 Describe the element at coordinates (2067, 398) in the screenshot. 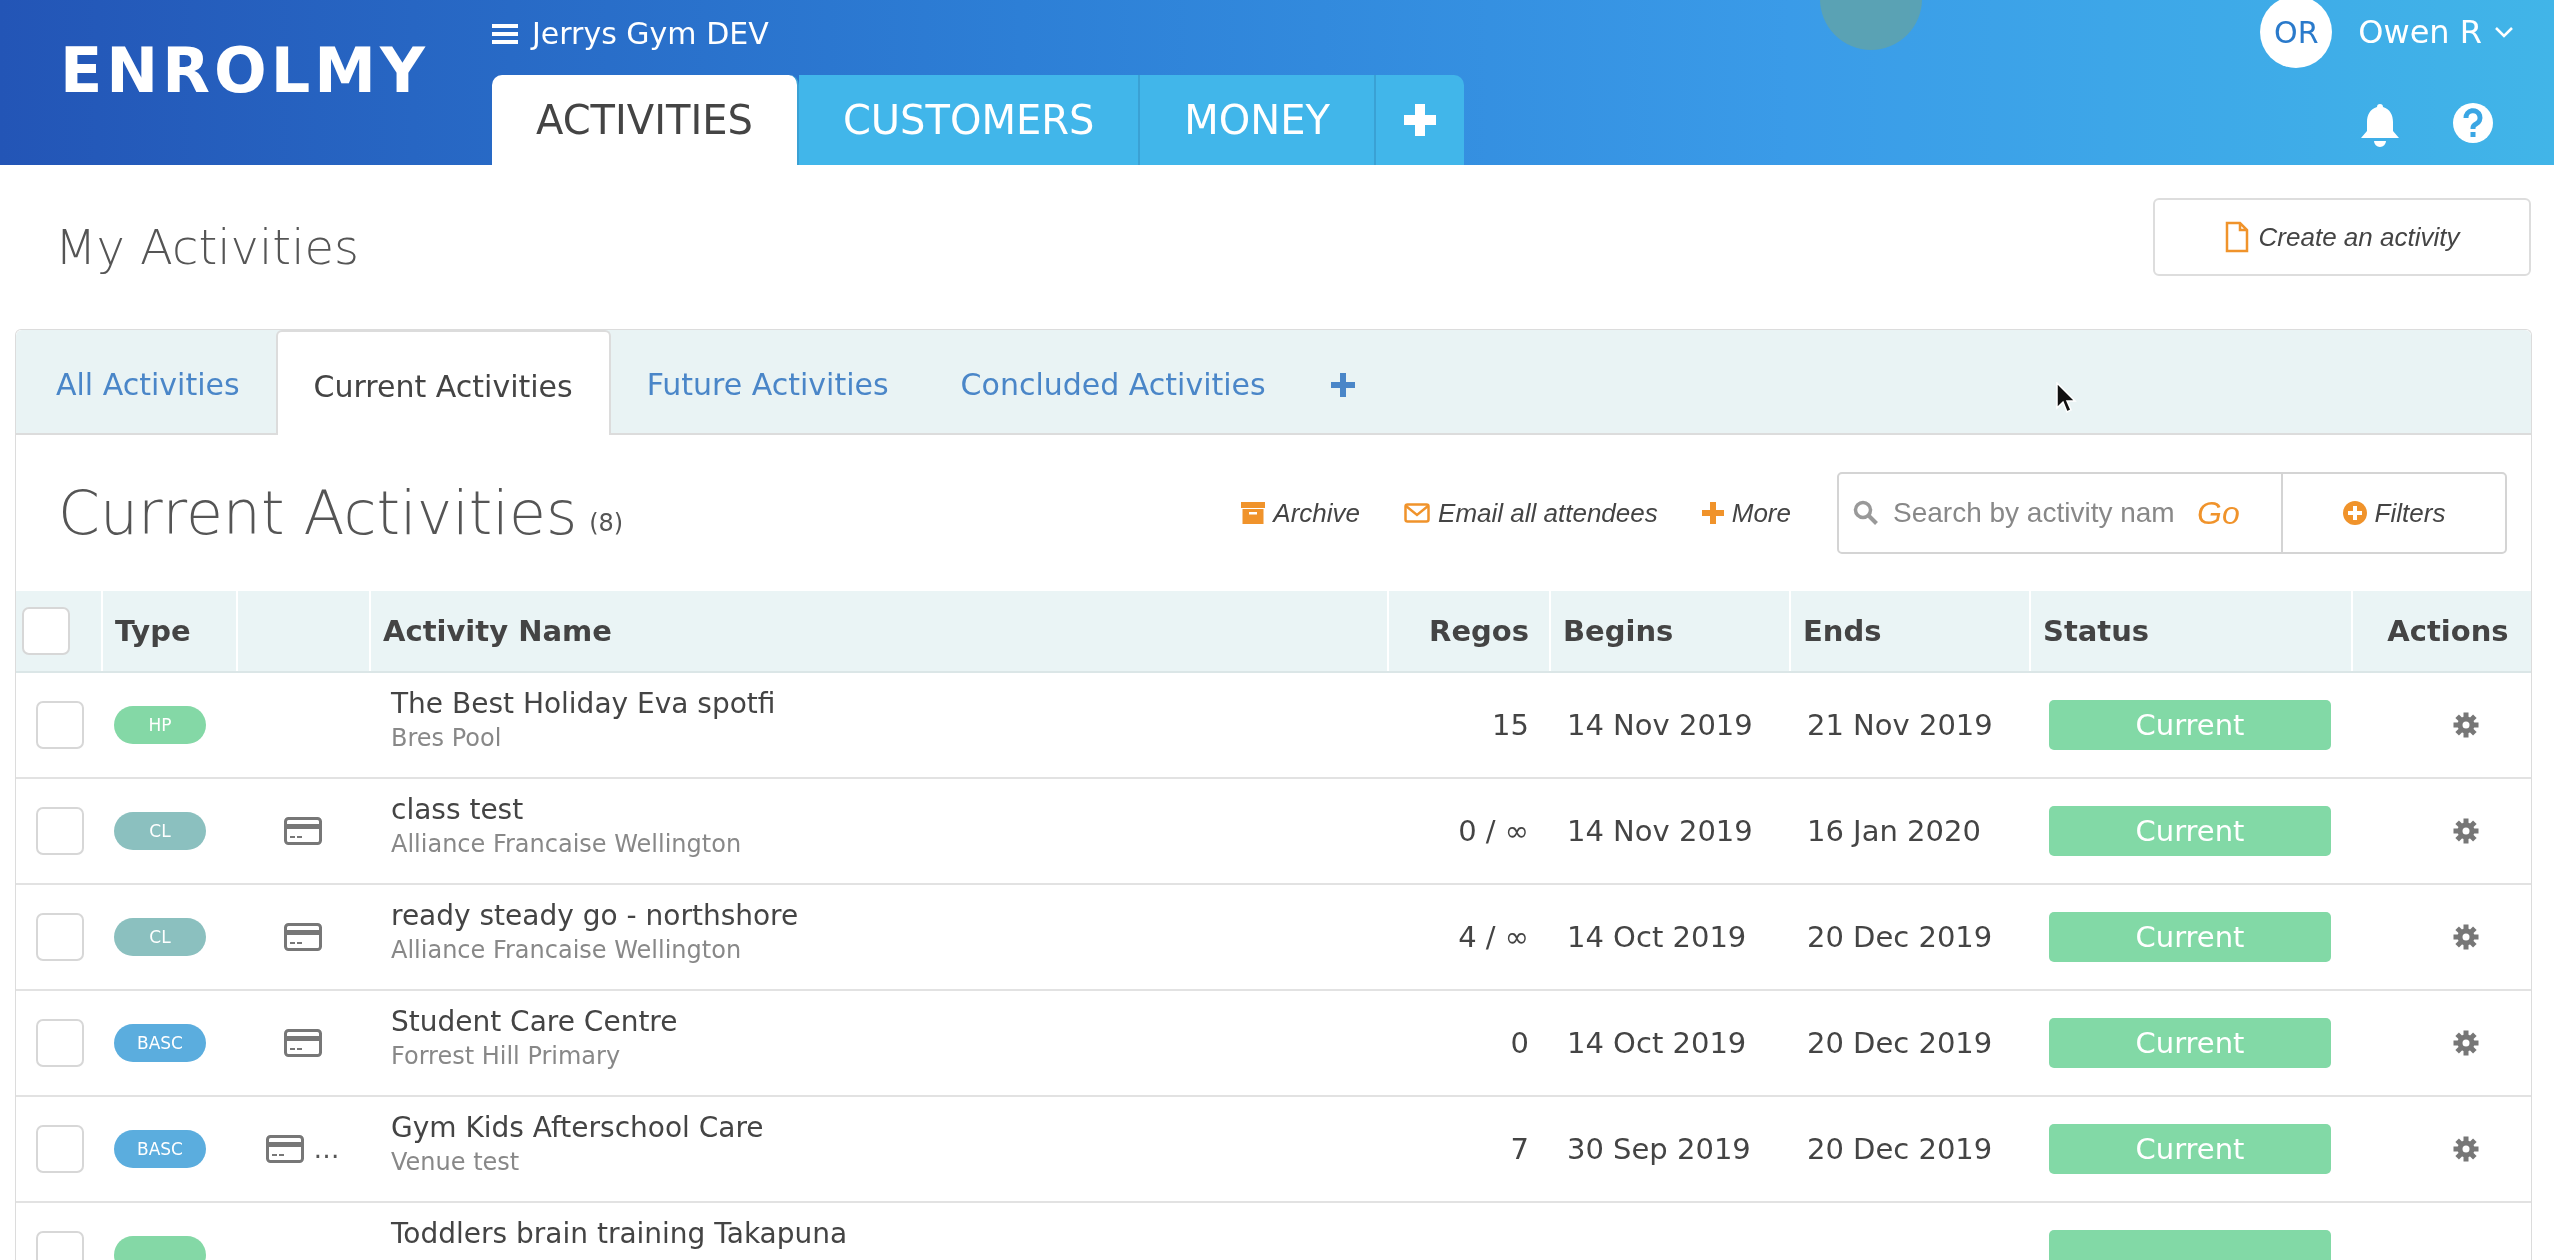

I see `cursor-icon` at that location.